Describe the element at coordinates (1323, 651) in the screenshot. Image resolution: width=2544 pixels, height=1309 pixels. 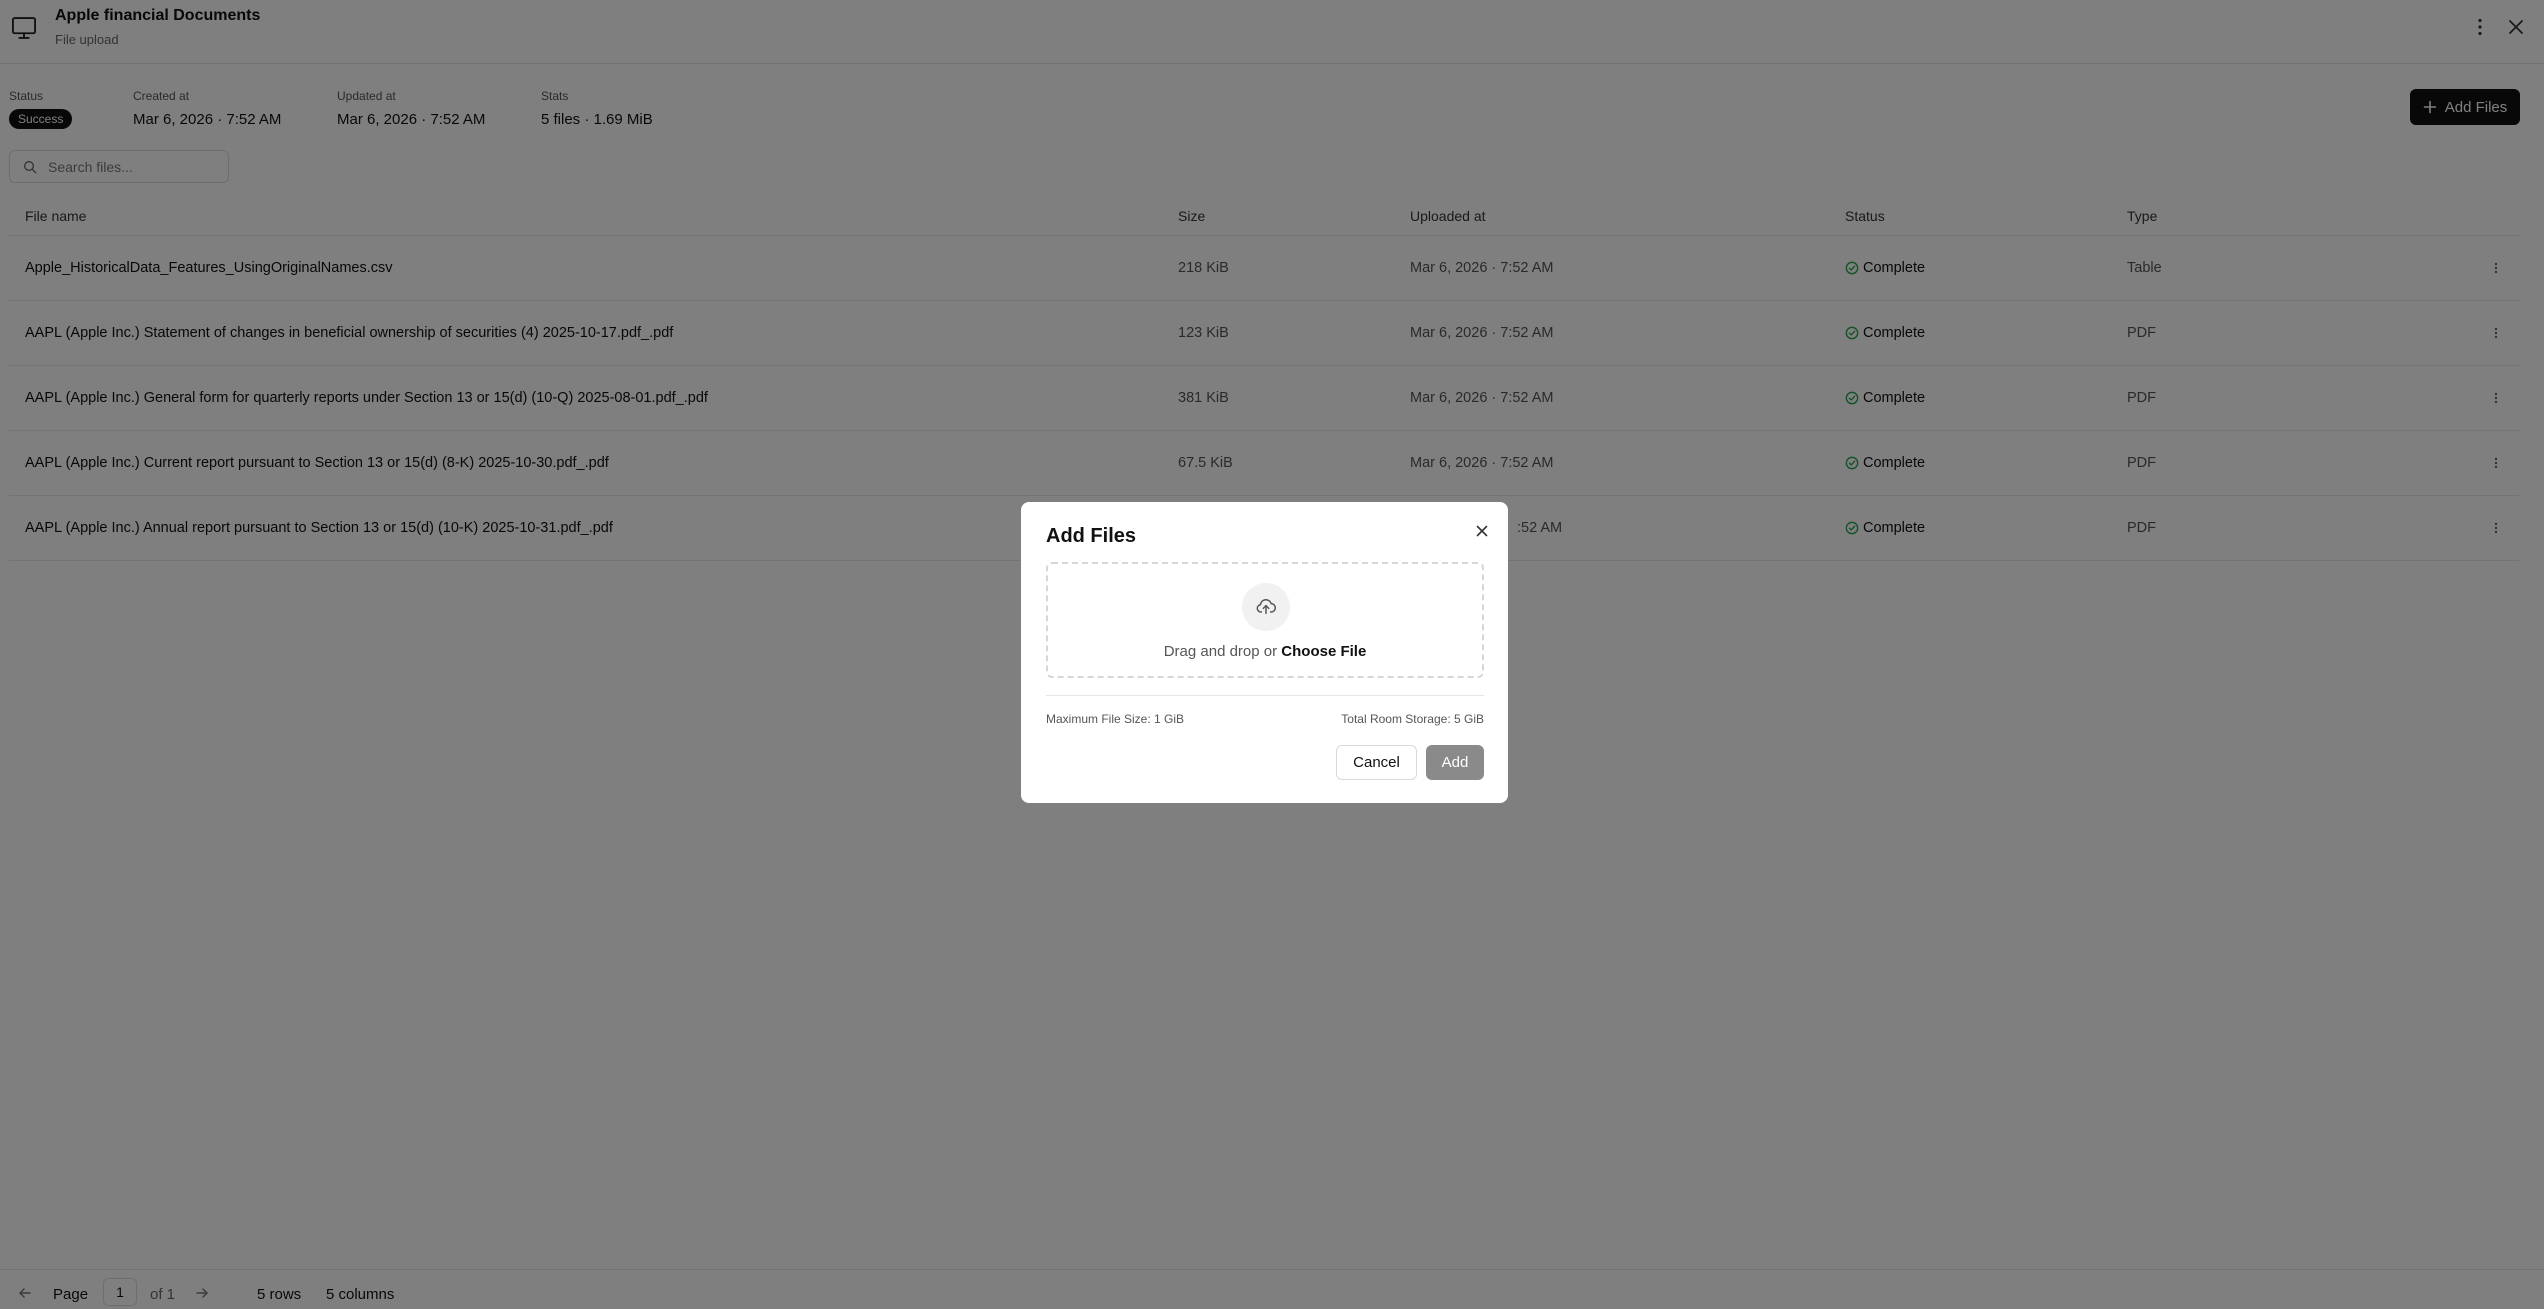
I see `choose-file-link: Choose File` at that location.